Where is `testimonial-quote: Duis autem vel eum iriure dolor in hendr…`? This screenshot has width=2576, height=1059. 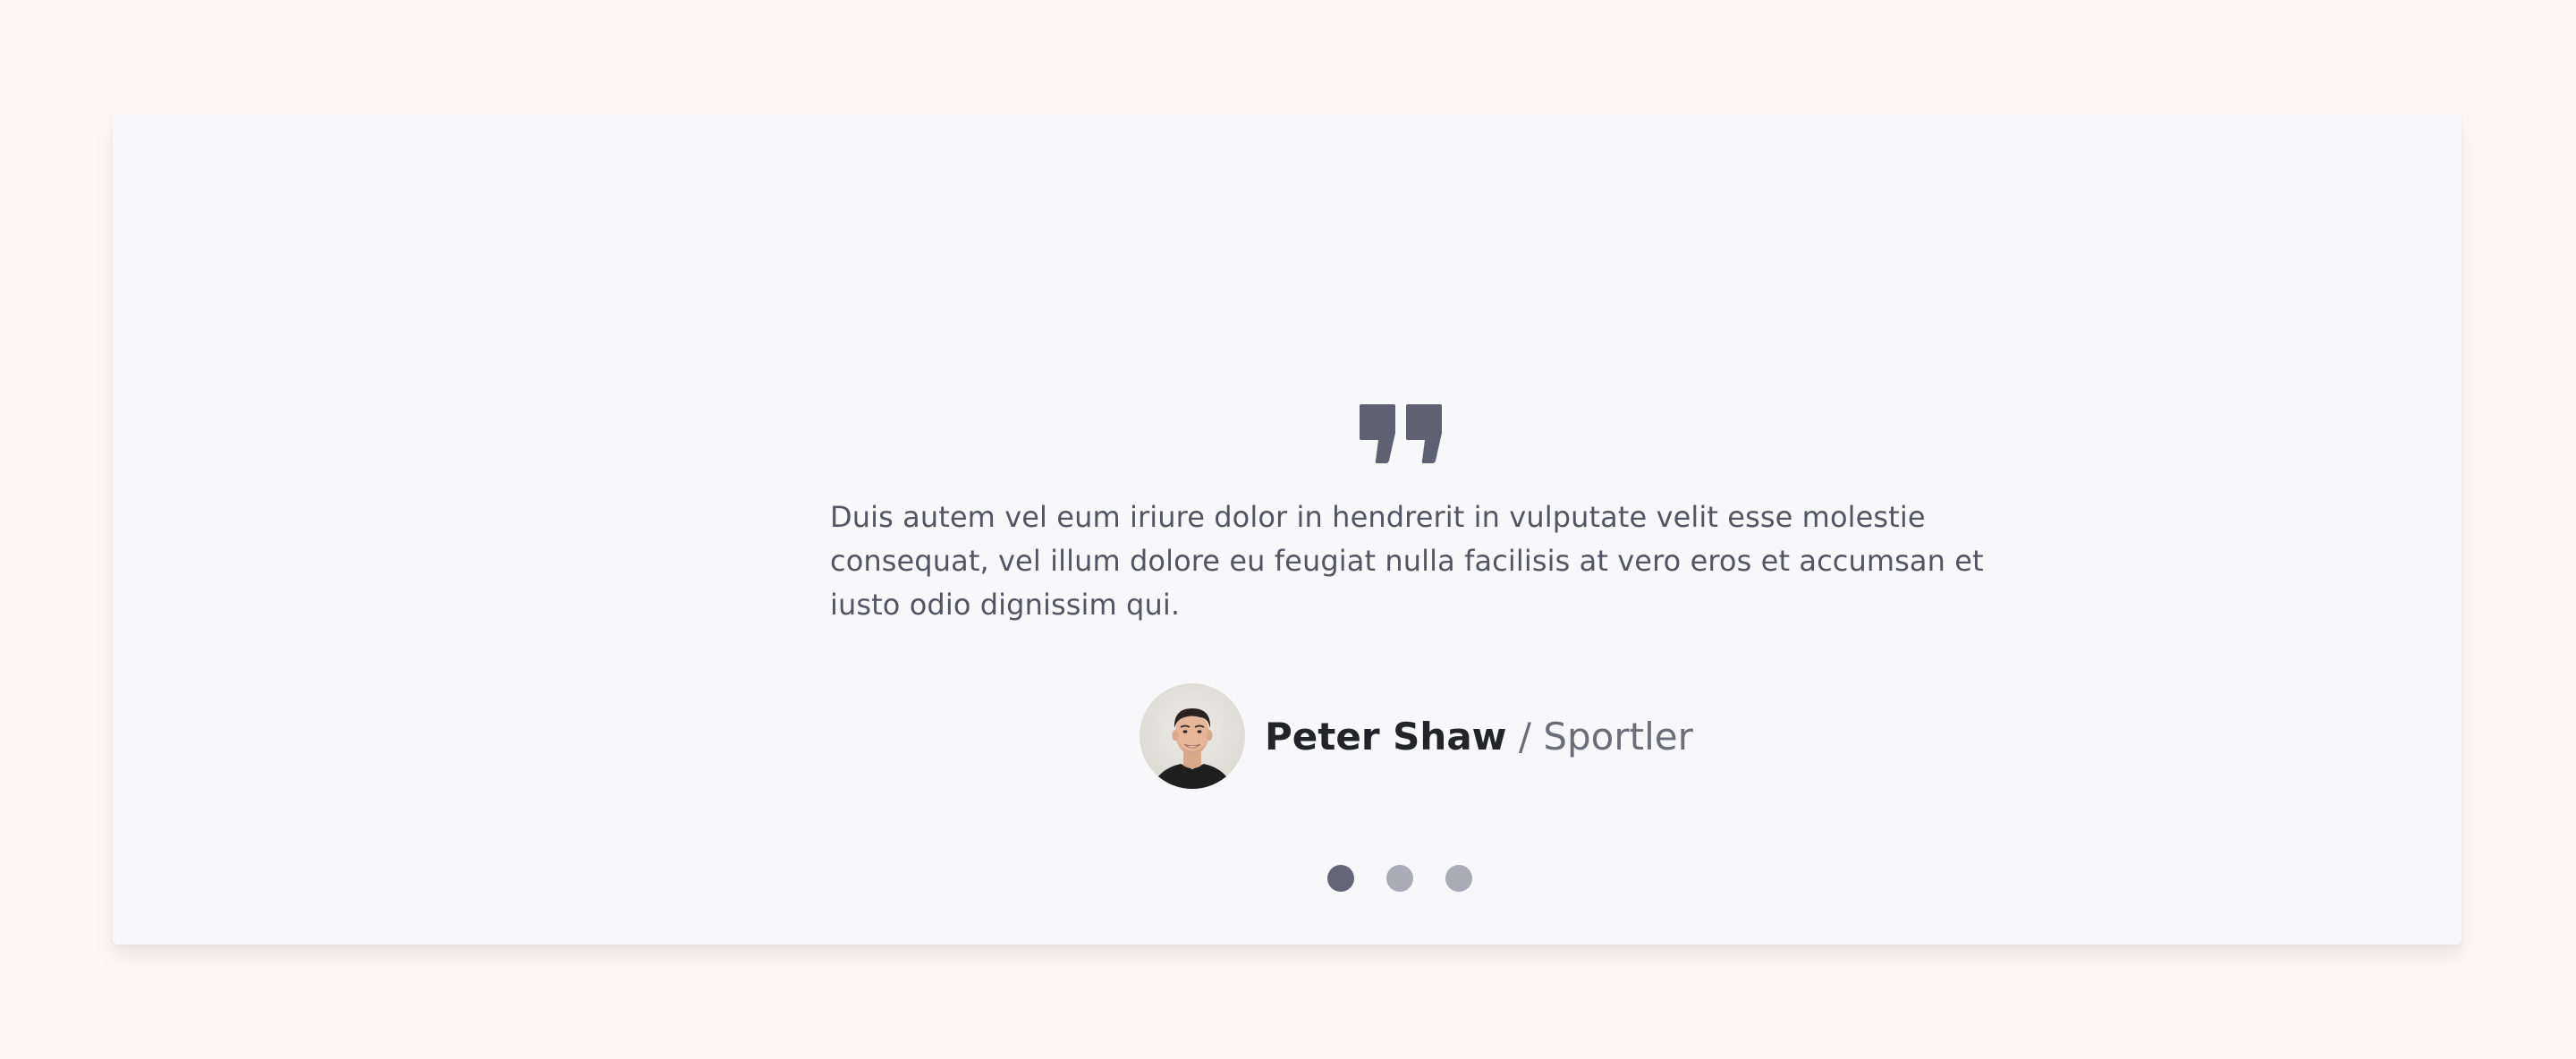 testimonial-quote: Duis autem vel eum iriure dolor in hendr… is located at coordinates (1407, 561).